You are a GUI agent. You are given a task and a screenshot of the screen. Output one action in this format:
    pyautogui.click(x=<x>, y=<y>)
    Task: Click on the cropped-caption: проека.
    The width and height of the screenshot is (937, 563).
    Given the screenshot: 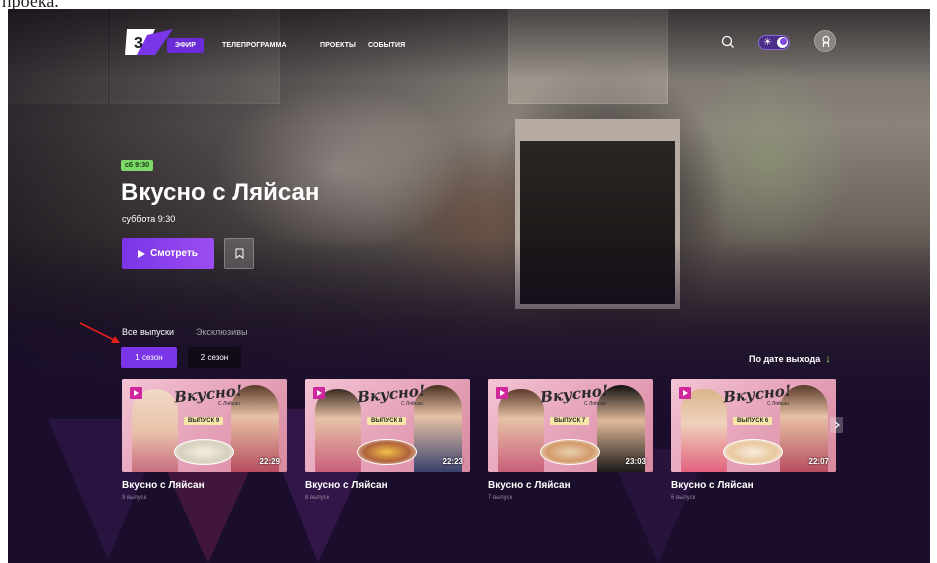 What is the action you would take?
    pyautogui.click(x=468, y=4)
    